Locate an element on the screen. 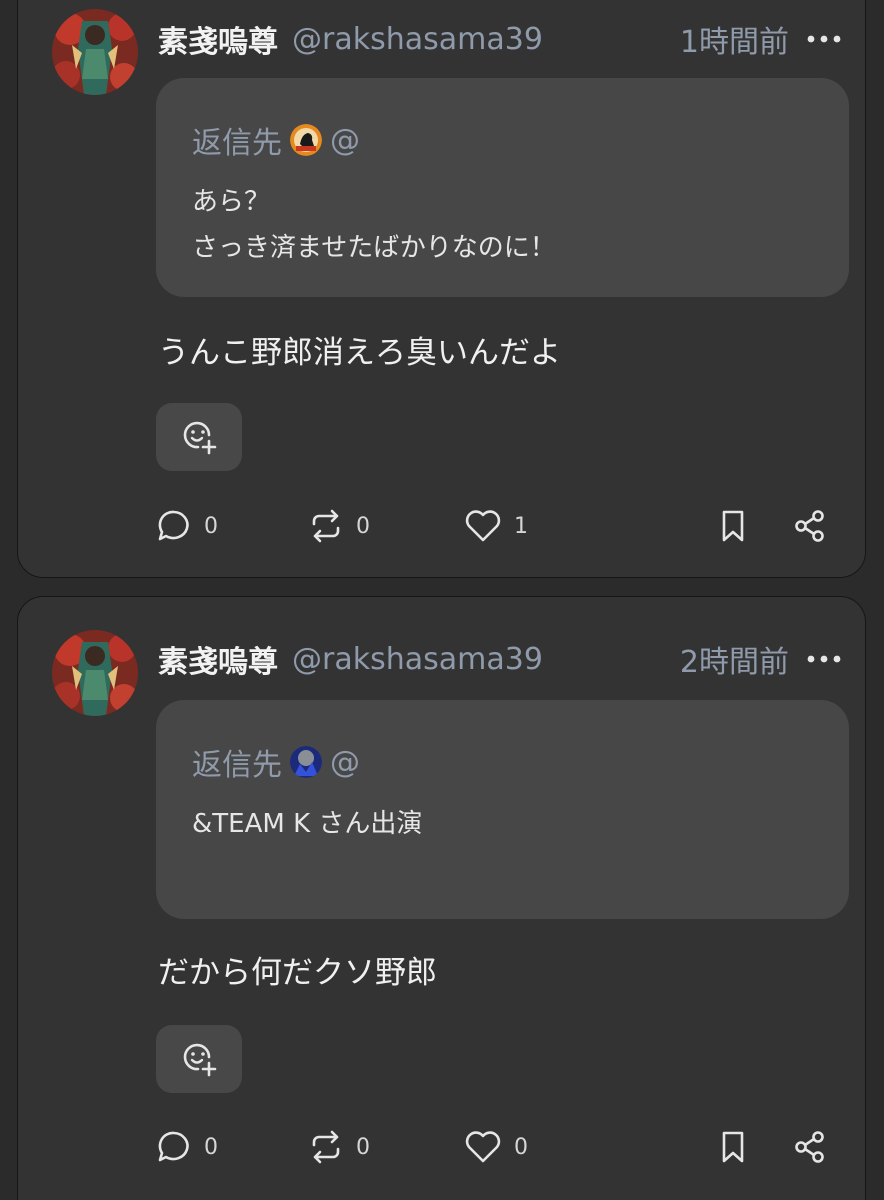 The width and height of the screenshot is (884, 1200). post-actions: 0 0 1 is located at coordinates (494, 526).